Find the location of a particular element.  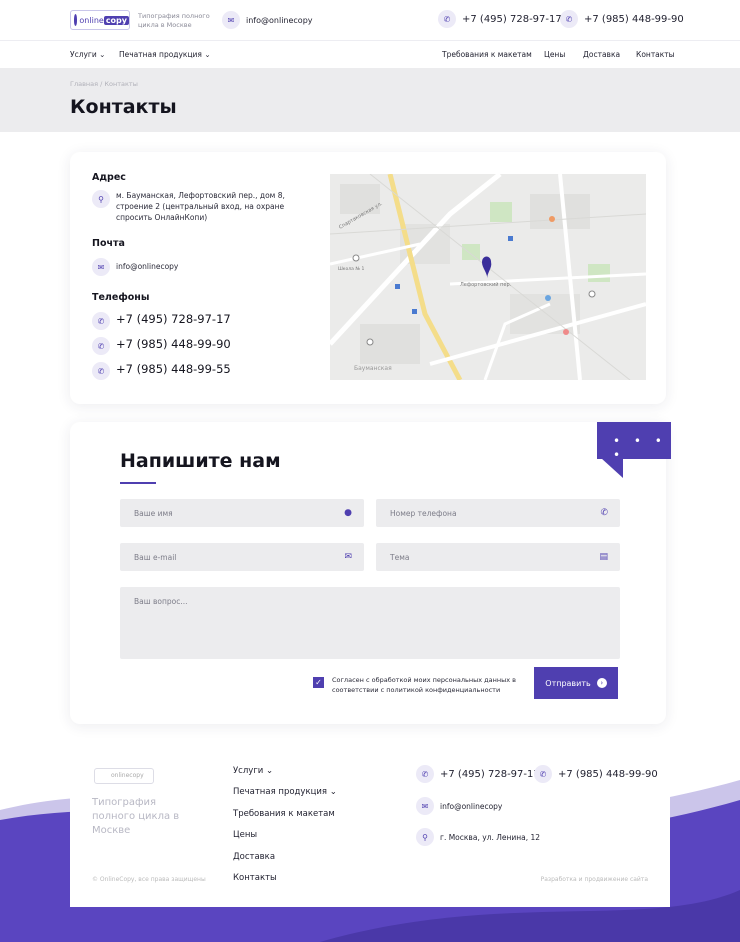

header-tagline: Типография полного цикла в Москве is located at coordinates (174, 20).